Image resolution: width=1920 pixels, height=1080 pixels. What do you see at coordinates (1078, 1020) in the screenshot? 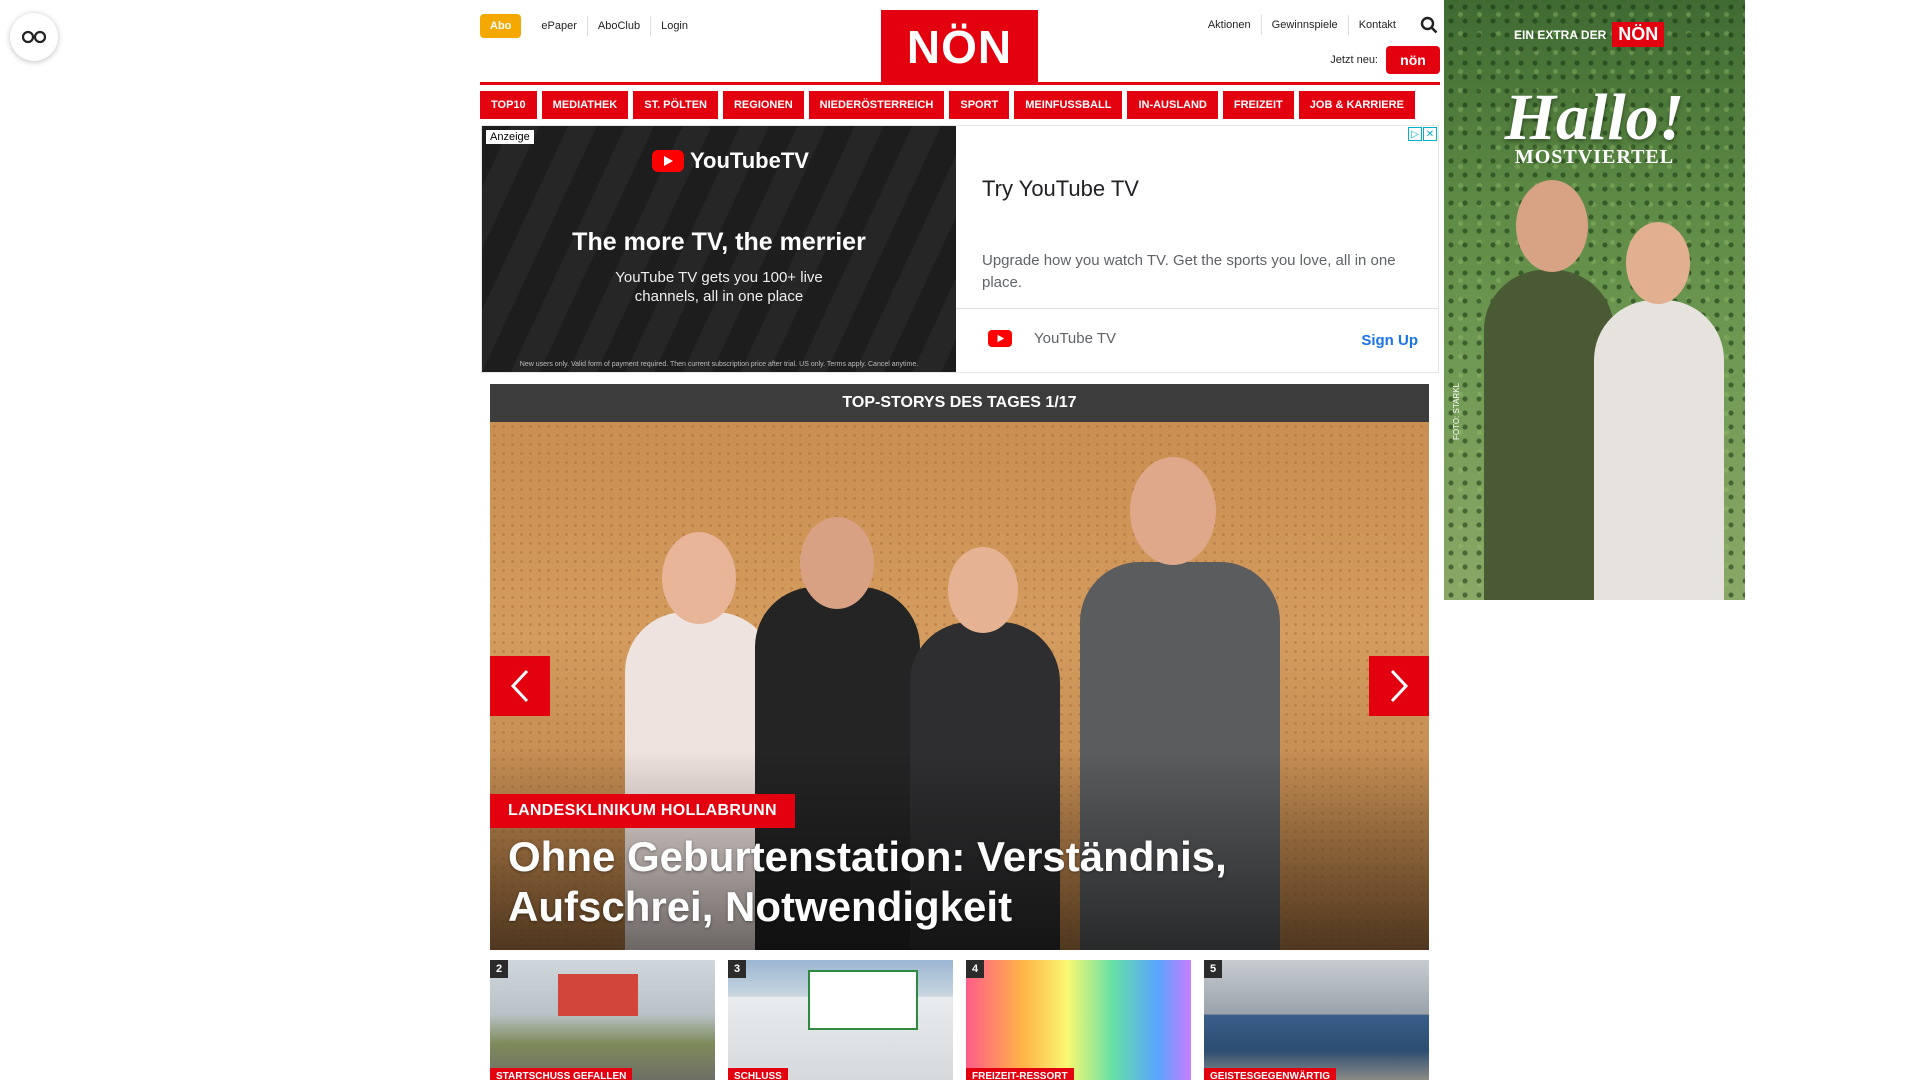
I see `story-thumb: 4 FREIZEIT-RESSORT` at bounding box center [1078, 1020].